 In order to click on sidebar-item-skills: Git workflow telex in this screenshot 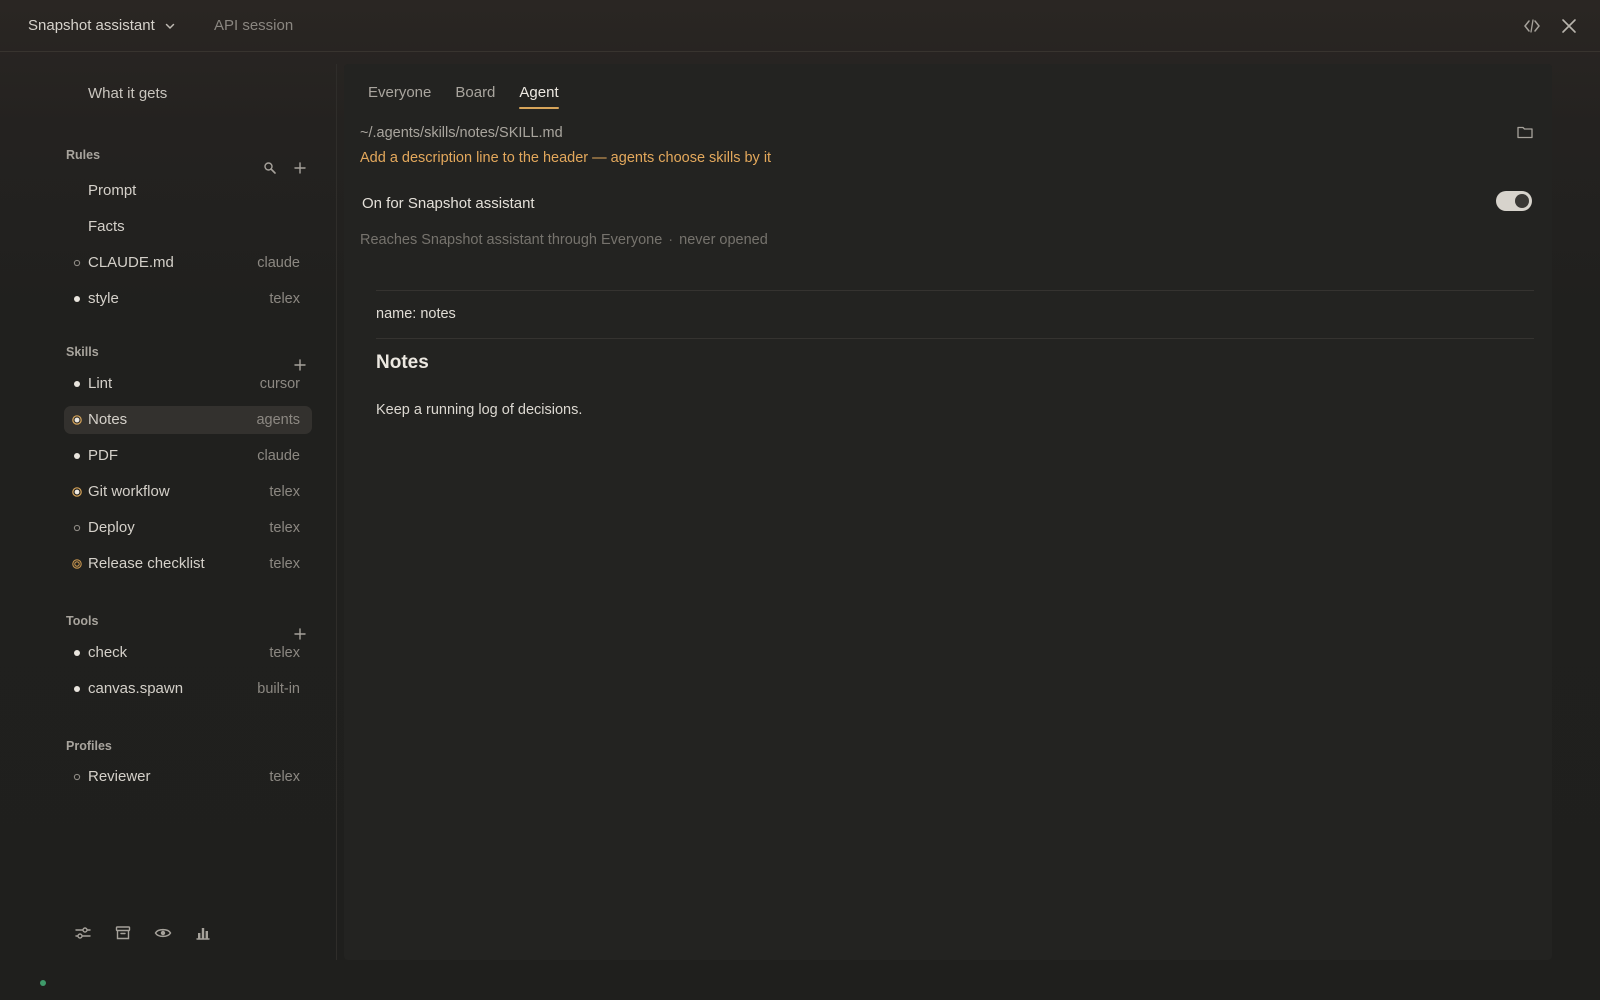, I will do `click(188, 492)`.